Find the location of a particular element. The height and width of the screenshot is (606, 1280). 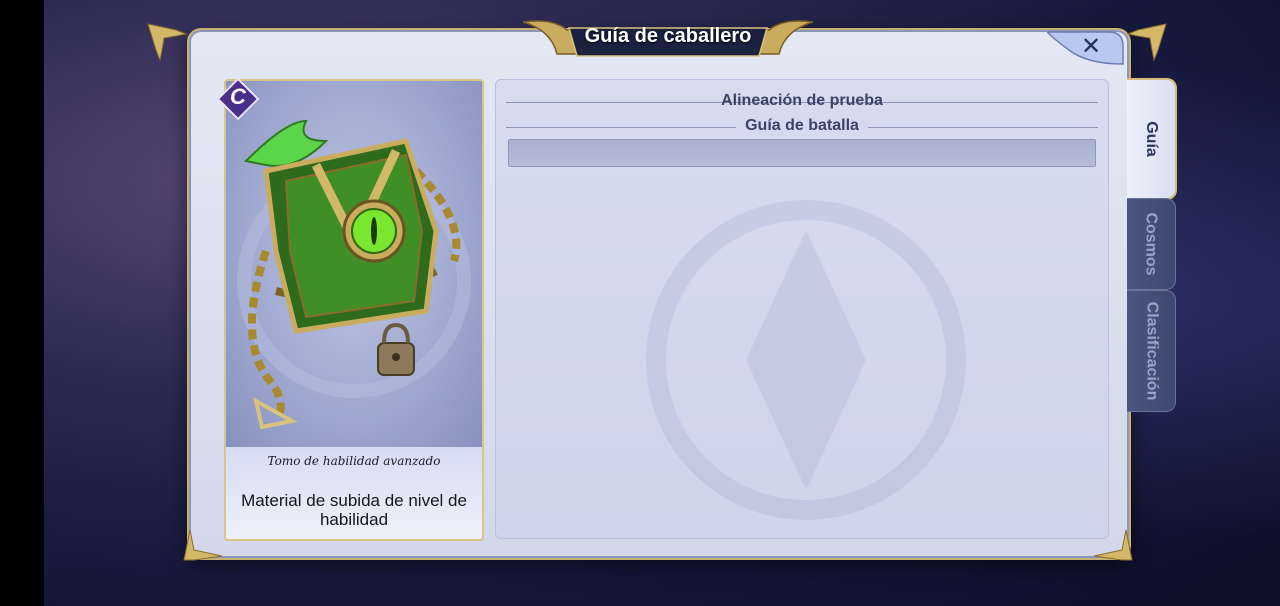

section-header-test-lineup: Alineación de prueba is located at coordinates (802, 103).